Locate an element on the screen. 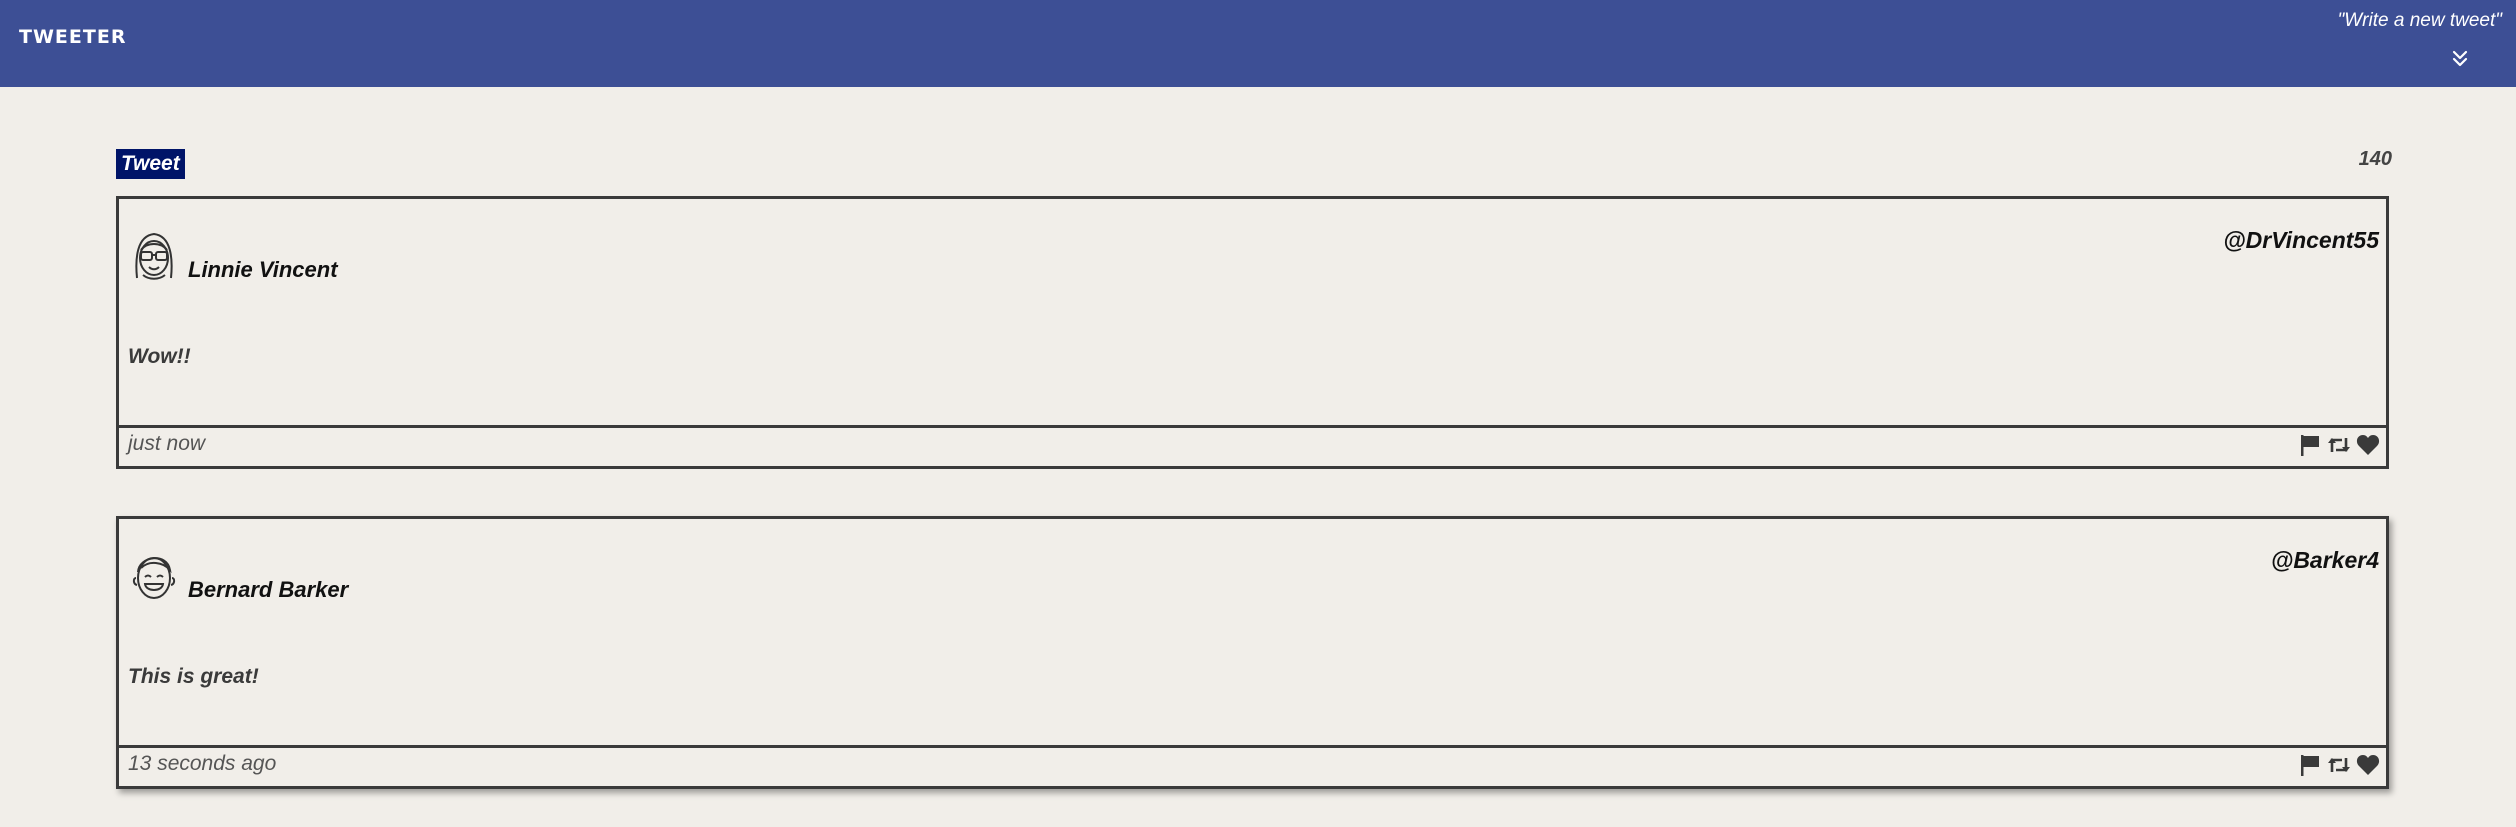 The width and height of the screenshot is (2516, 827). tweet-footer: 13 seconds ago is located at coordinates (1252, 765).